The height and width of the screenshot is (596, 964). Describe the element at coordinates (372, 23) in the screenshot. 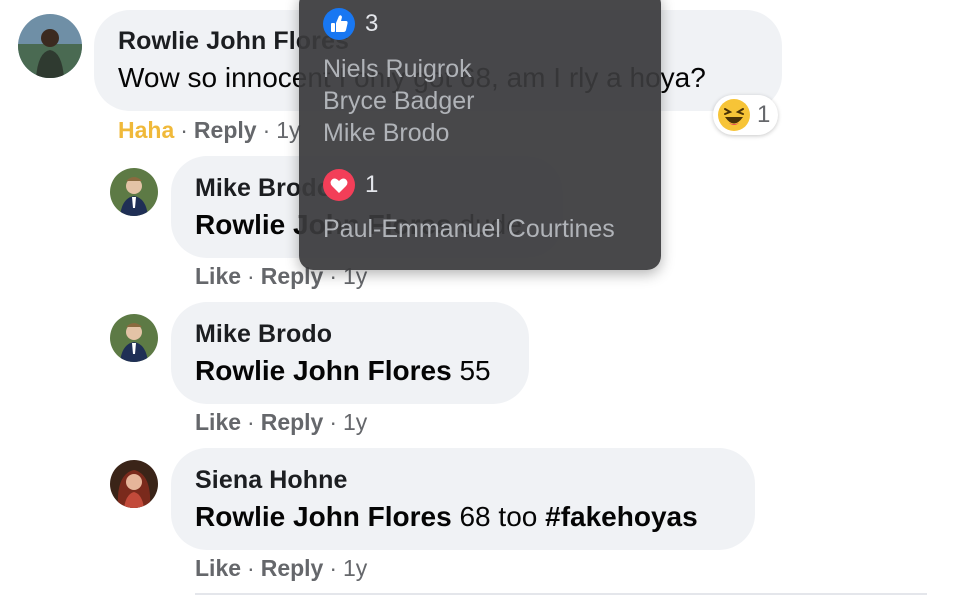

I see `like-count: 3` at that location.